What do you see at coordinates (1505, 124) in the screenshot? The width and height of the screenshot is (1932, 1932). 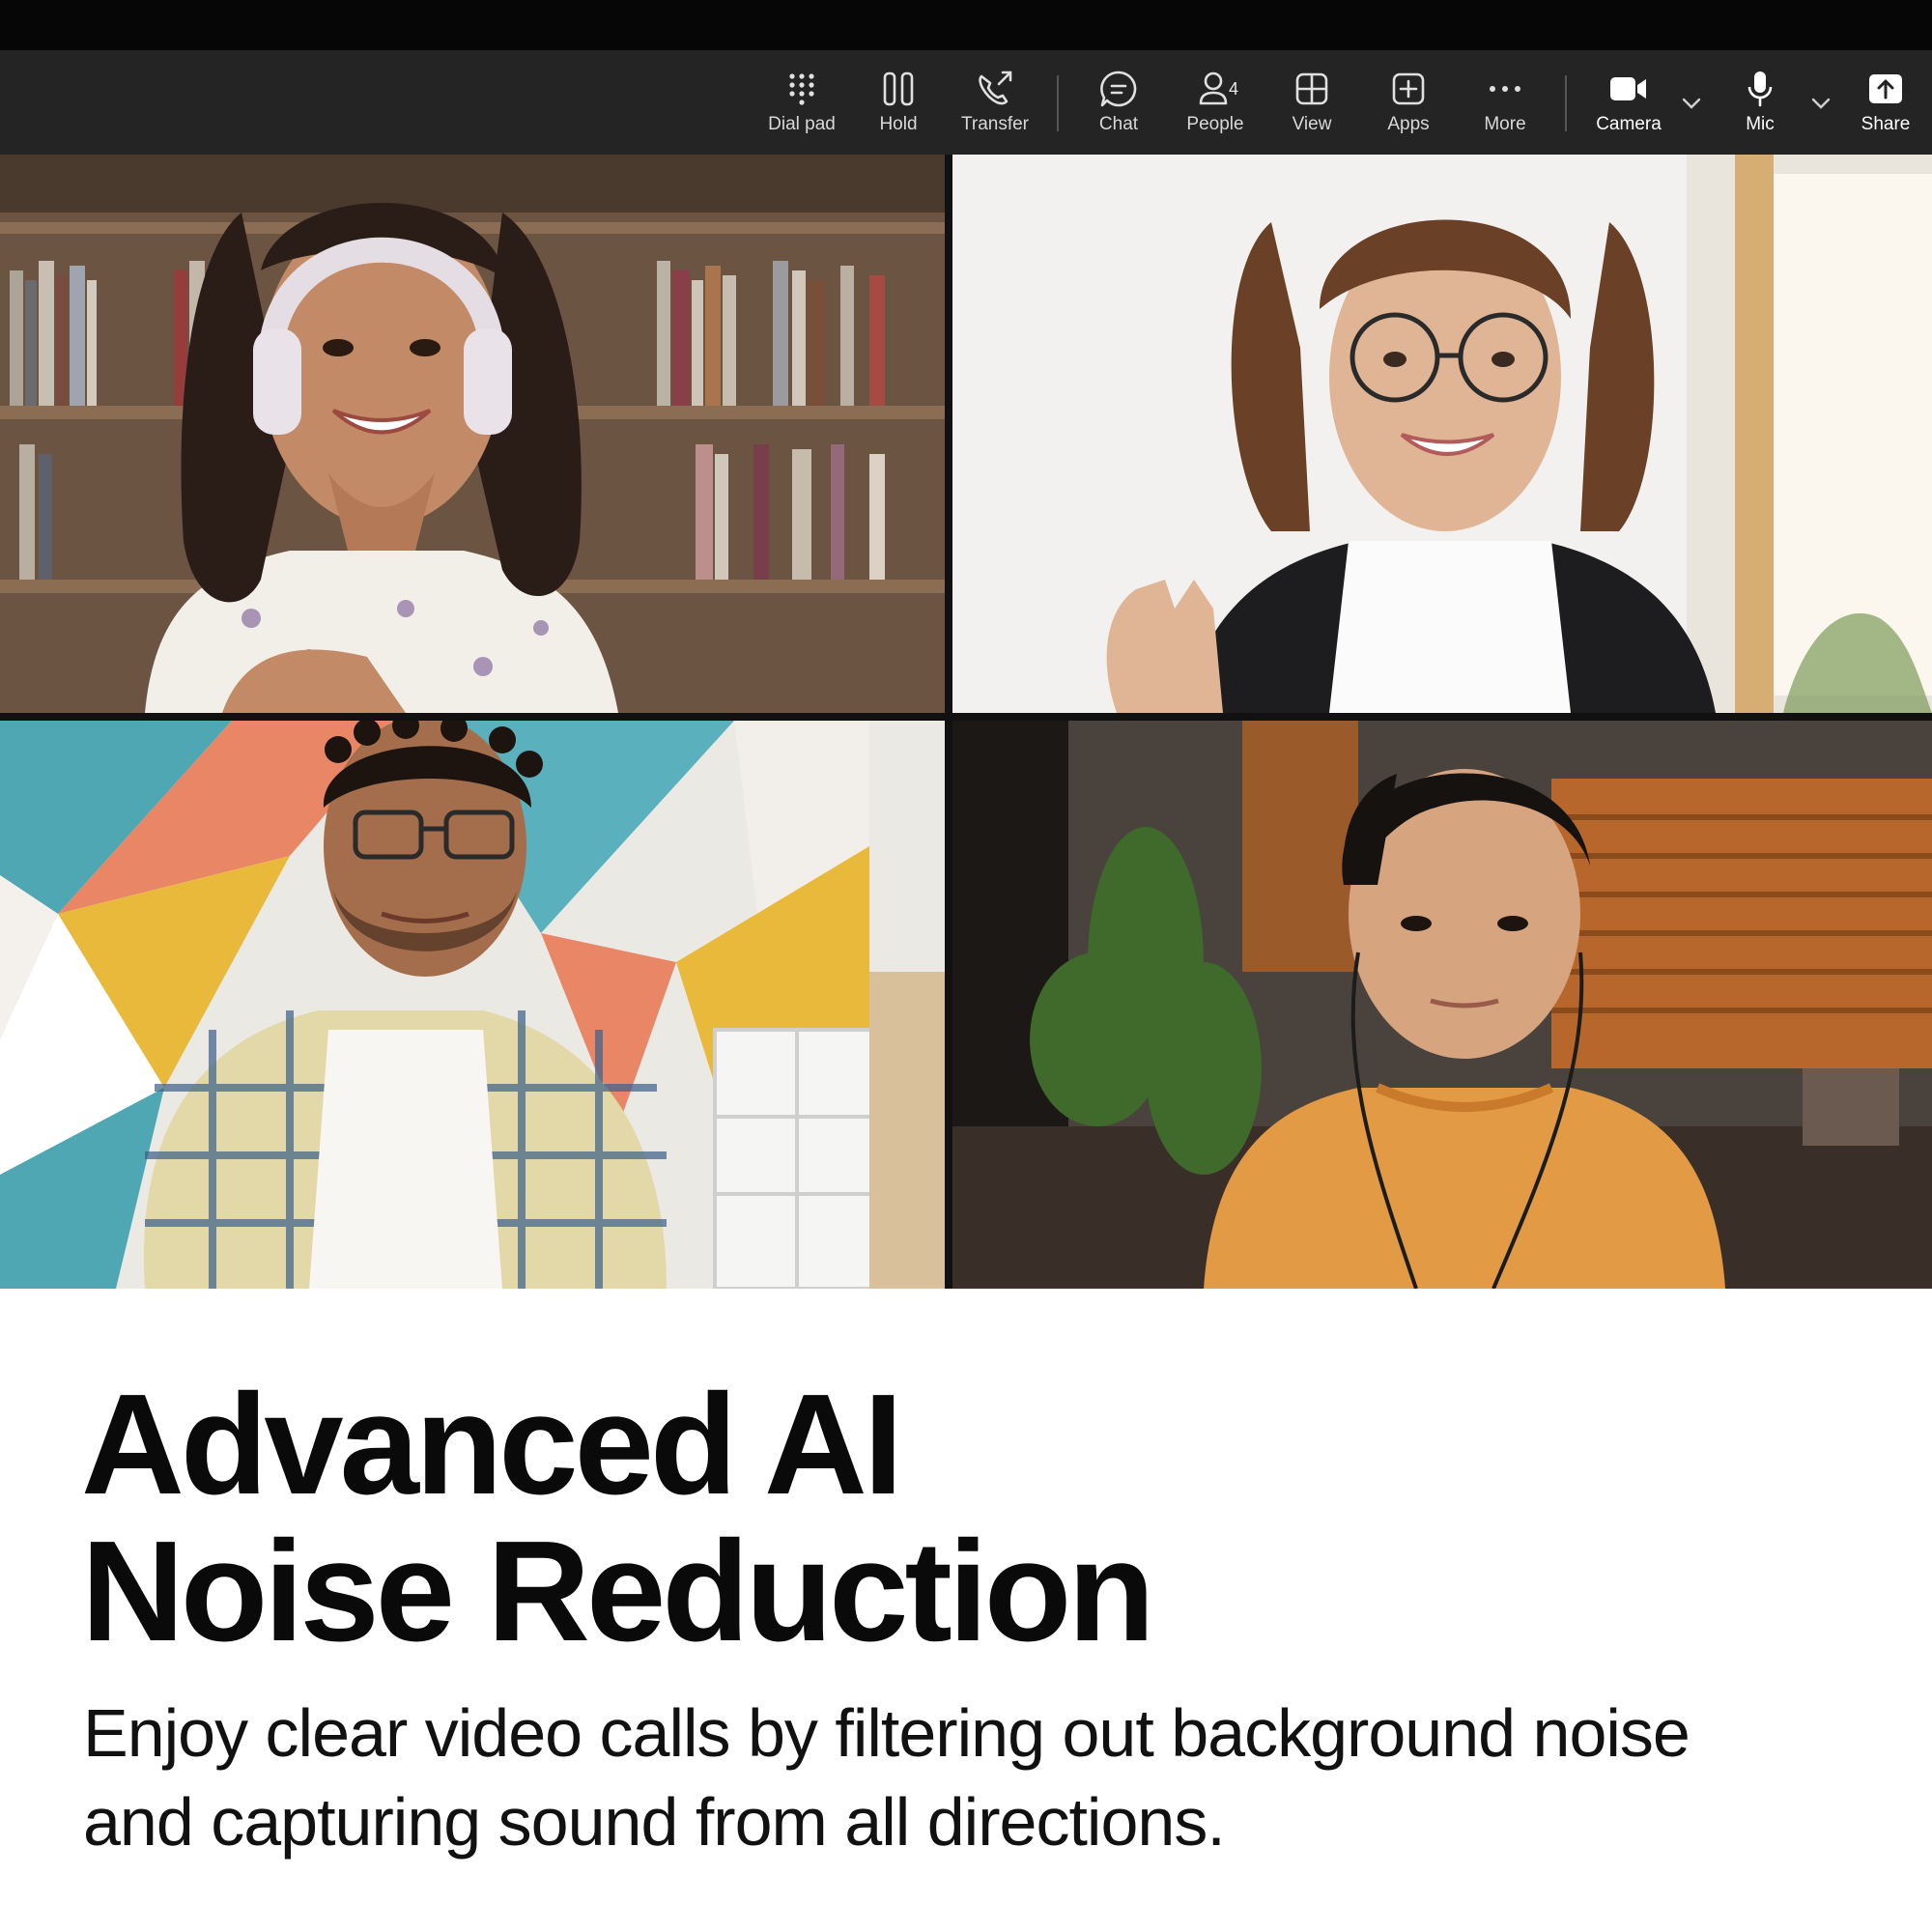 I see `more-label: More` at bounding box center [1505, 124].